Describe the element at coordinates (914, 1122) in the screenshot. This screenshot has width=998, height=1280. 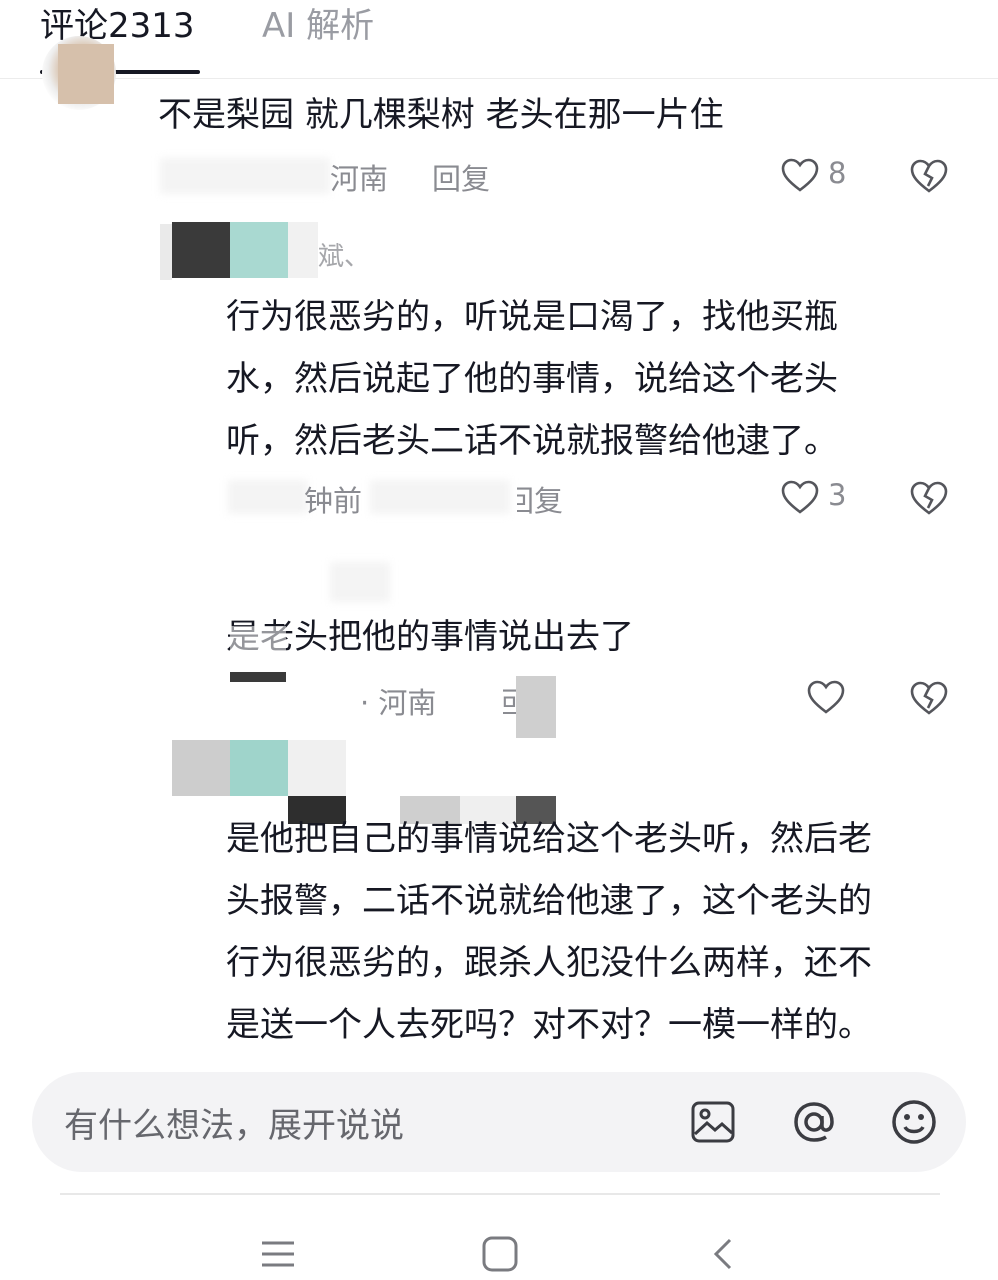
I see `emoji-icon` at that location.